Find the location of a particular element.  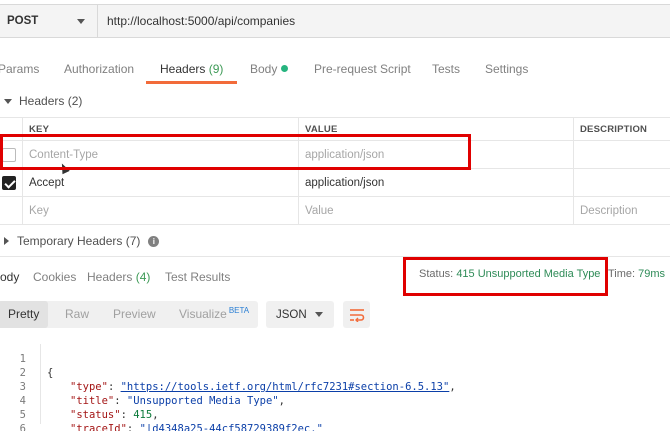

wrap-lines-icon is located at coordinates (356, 315).